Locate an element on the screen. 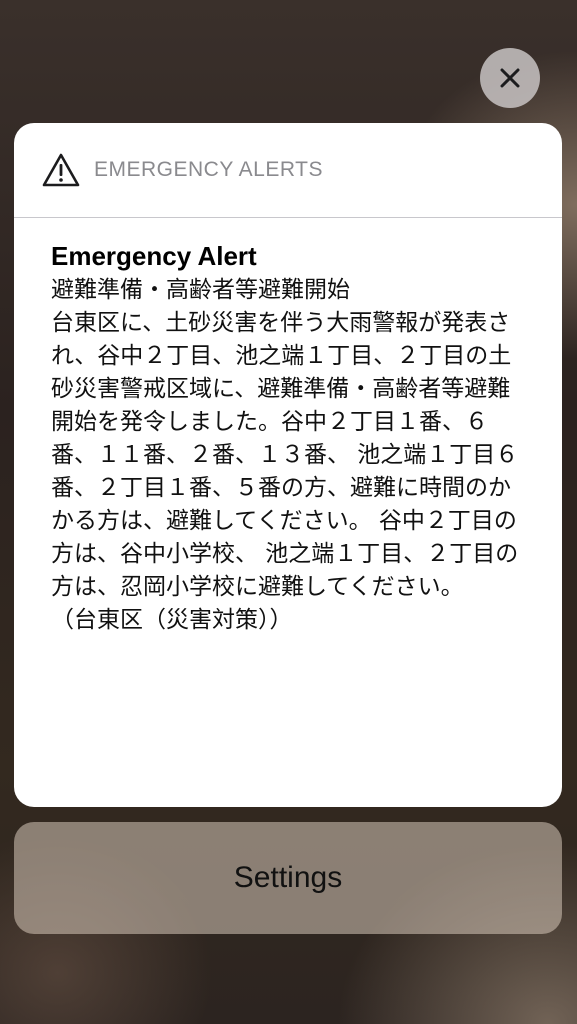  close-button is located at coordinates (510, 78).